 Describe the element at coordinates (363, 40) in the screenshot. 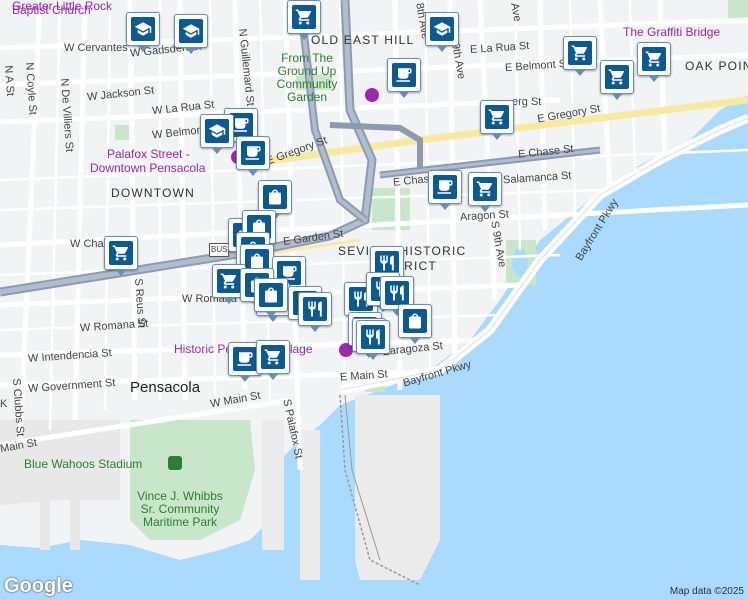

I see `district-label-old-east-hill: OLD EAST HILL` at that location.